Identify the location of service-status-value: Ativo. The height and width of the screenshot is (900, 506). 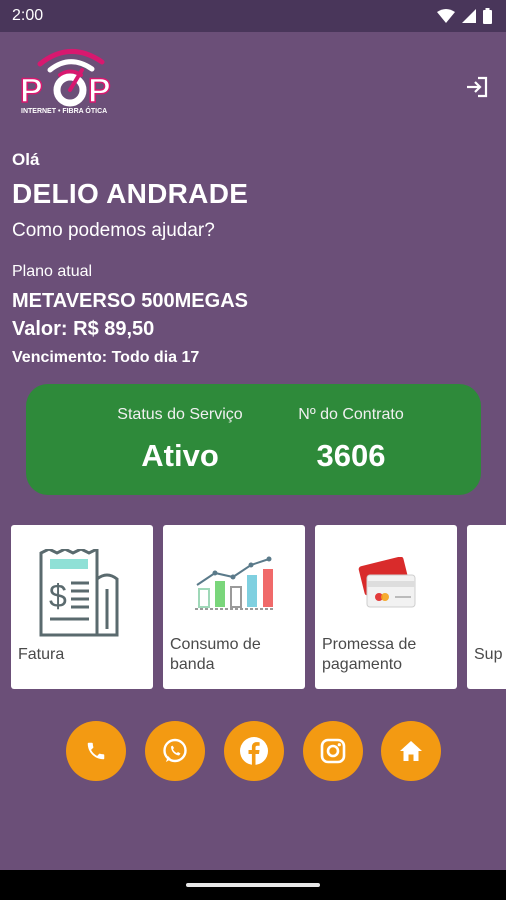
(180, 455).